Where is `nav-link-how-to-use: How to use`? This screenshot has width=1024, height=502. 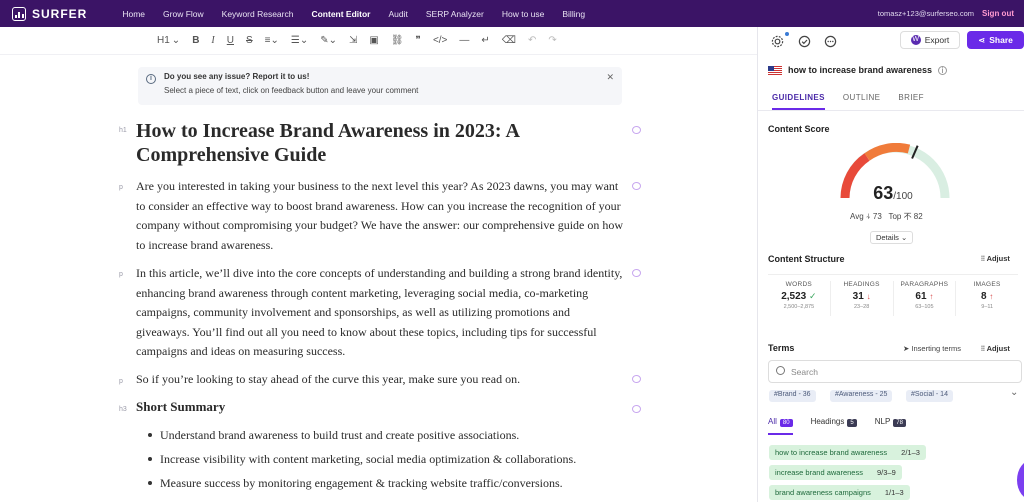
nav-link-how-to-use: How to use is located at coordinates (523, 14).